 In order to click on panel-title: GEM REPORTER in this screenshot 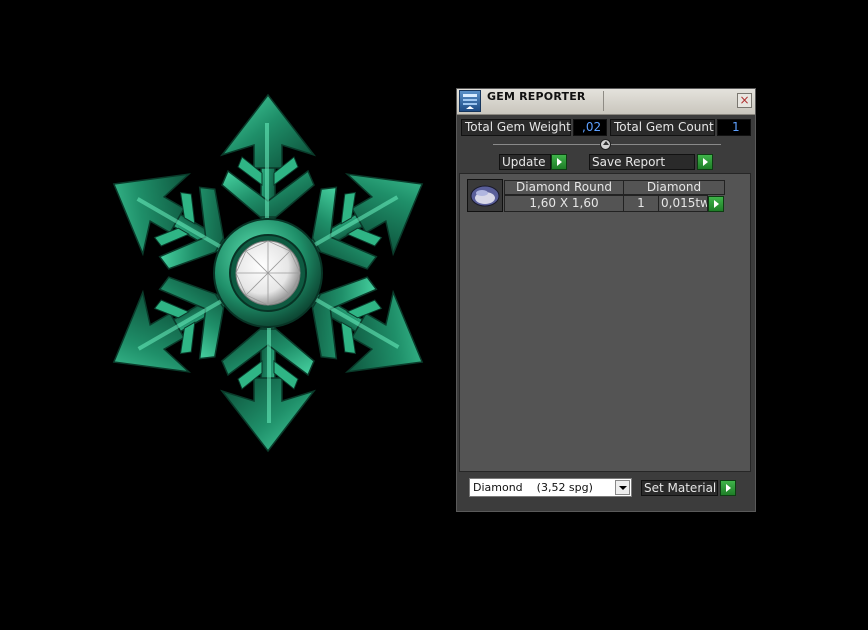, I will do `click(536, 96)`.